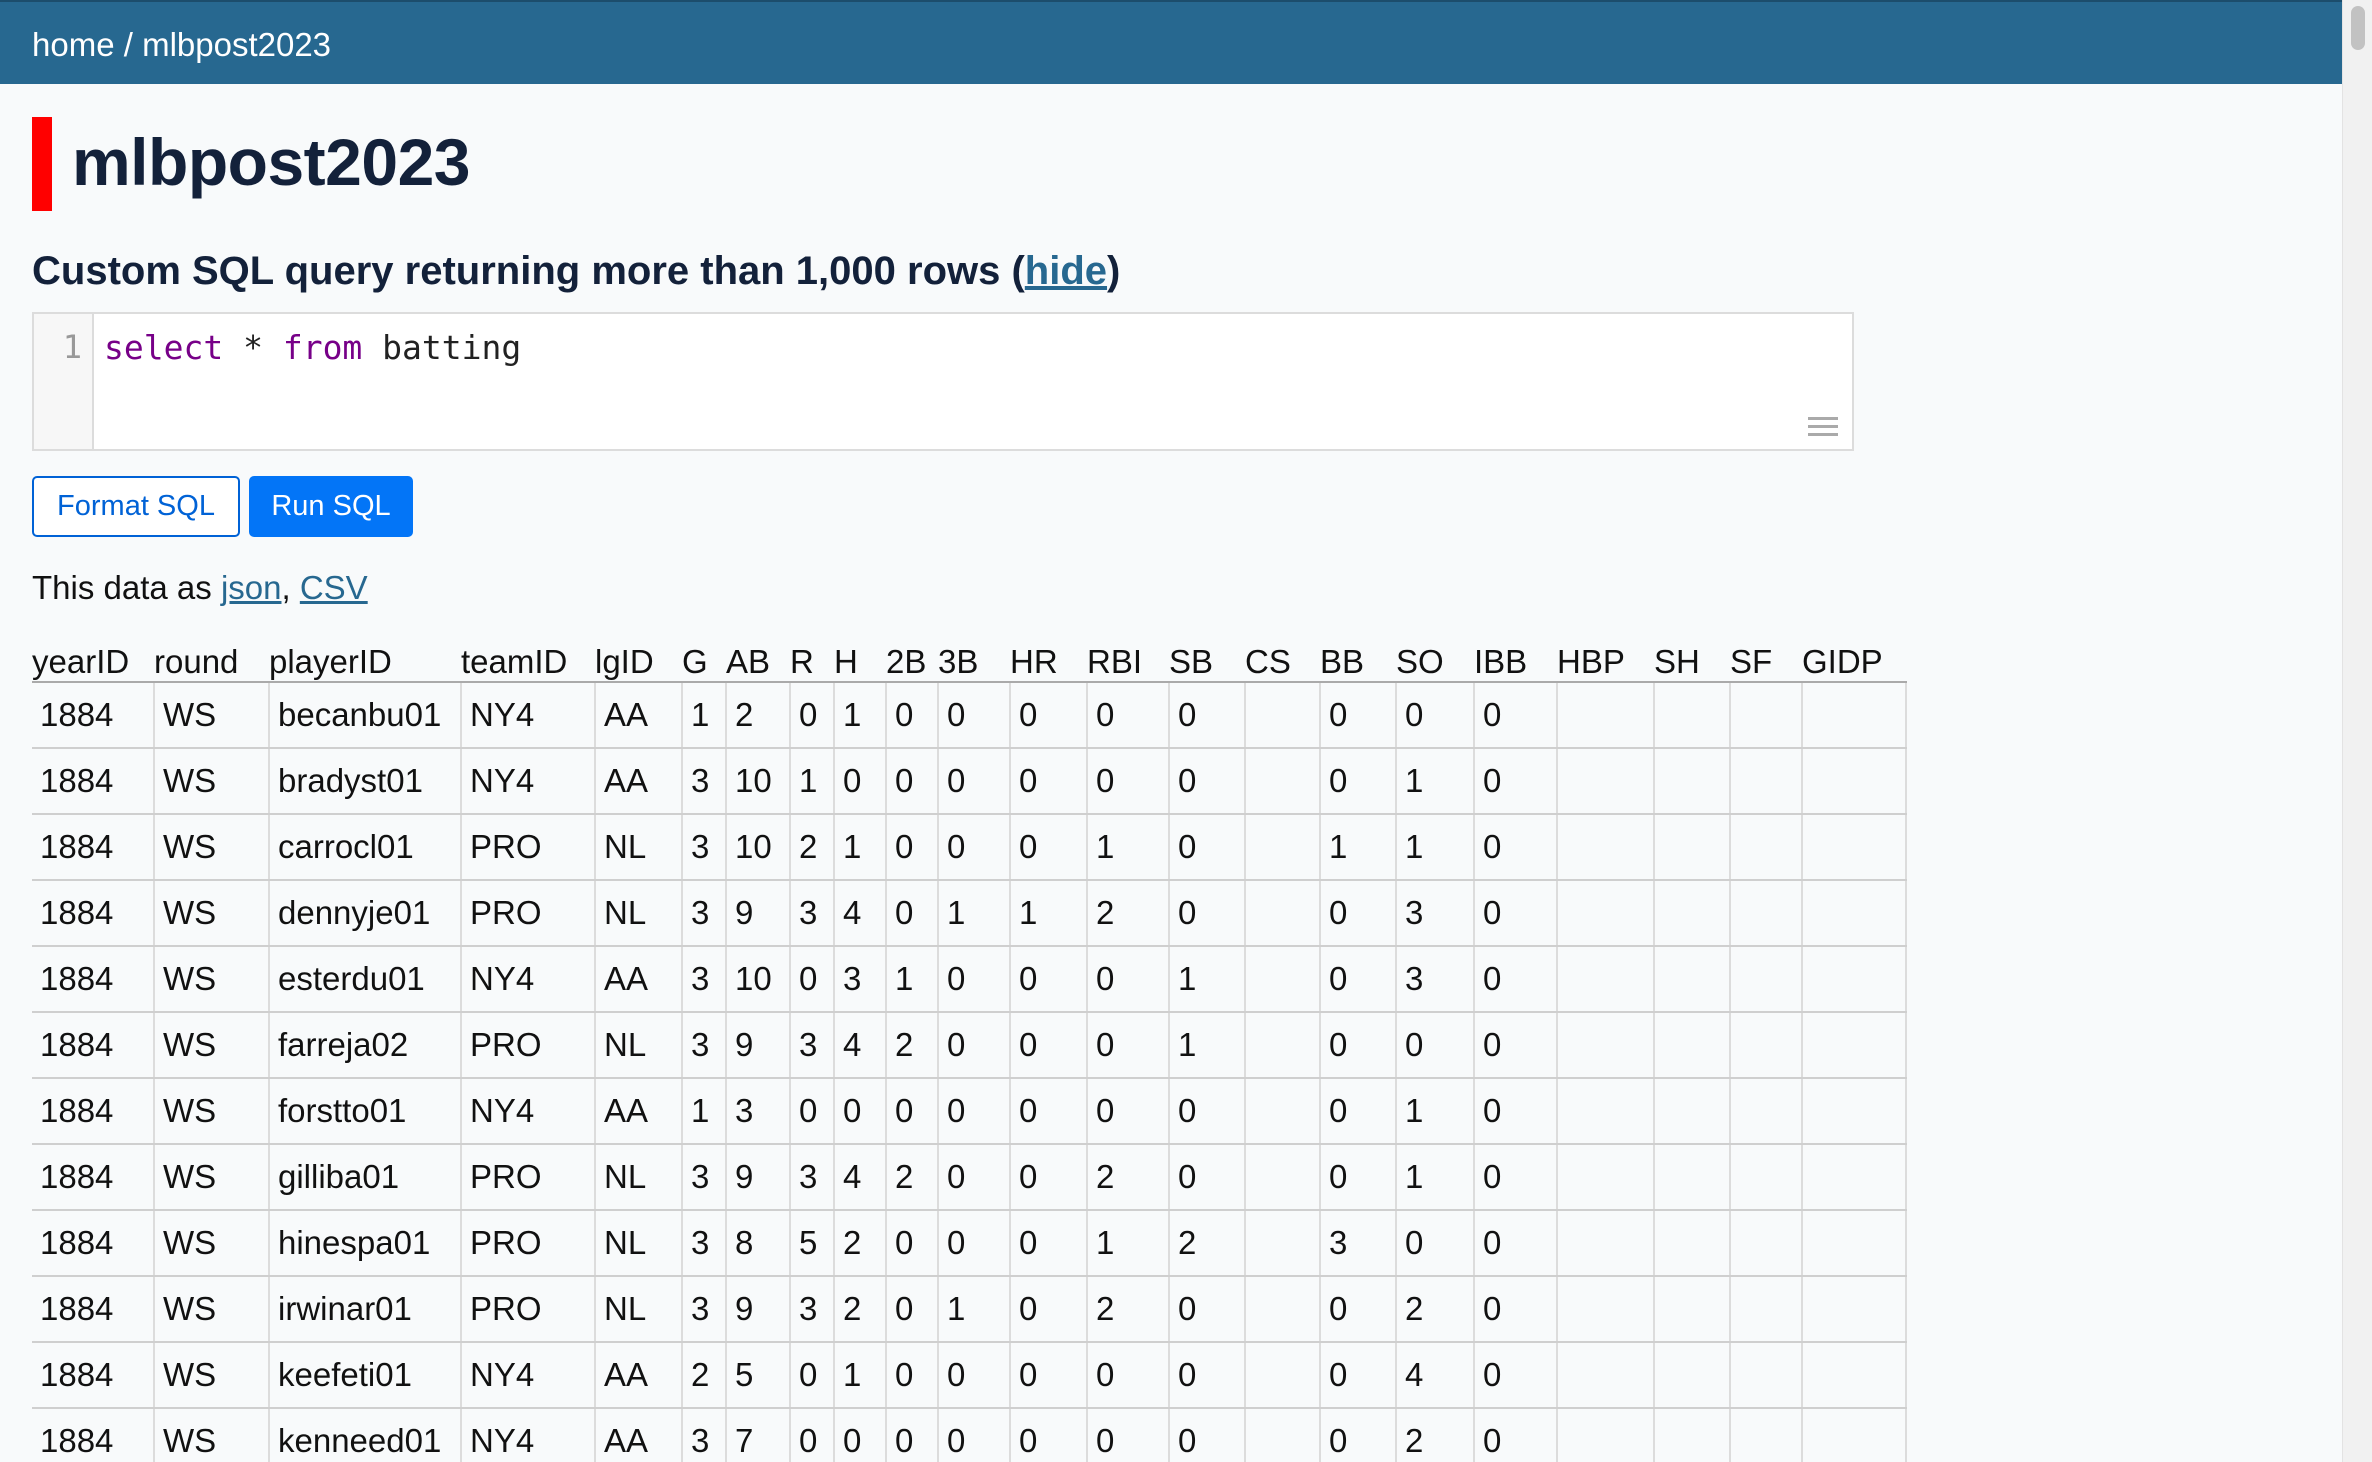  I want to click on run-sql-button: Run SQL, so click(331, 506).